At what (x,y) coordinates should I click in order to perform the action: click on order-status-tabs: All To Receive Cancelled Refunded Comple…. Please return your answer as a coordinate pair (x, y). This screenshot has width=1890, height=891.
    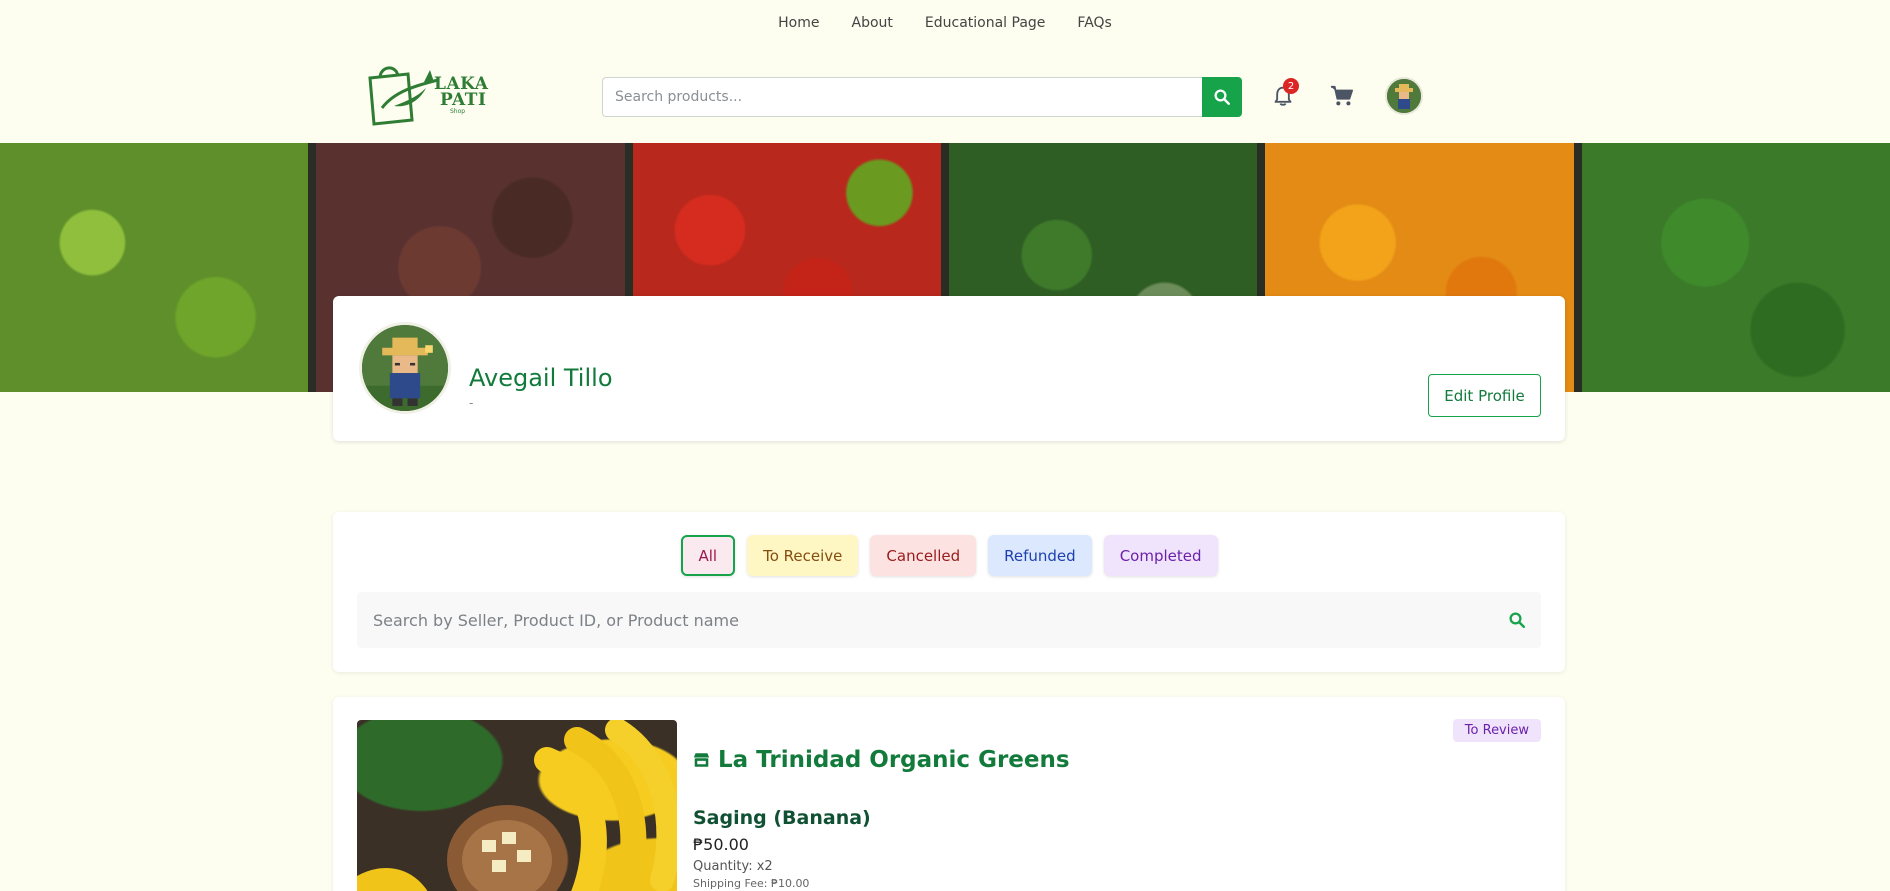
    Looking at the image, I should click on (949, 555).